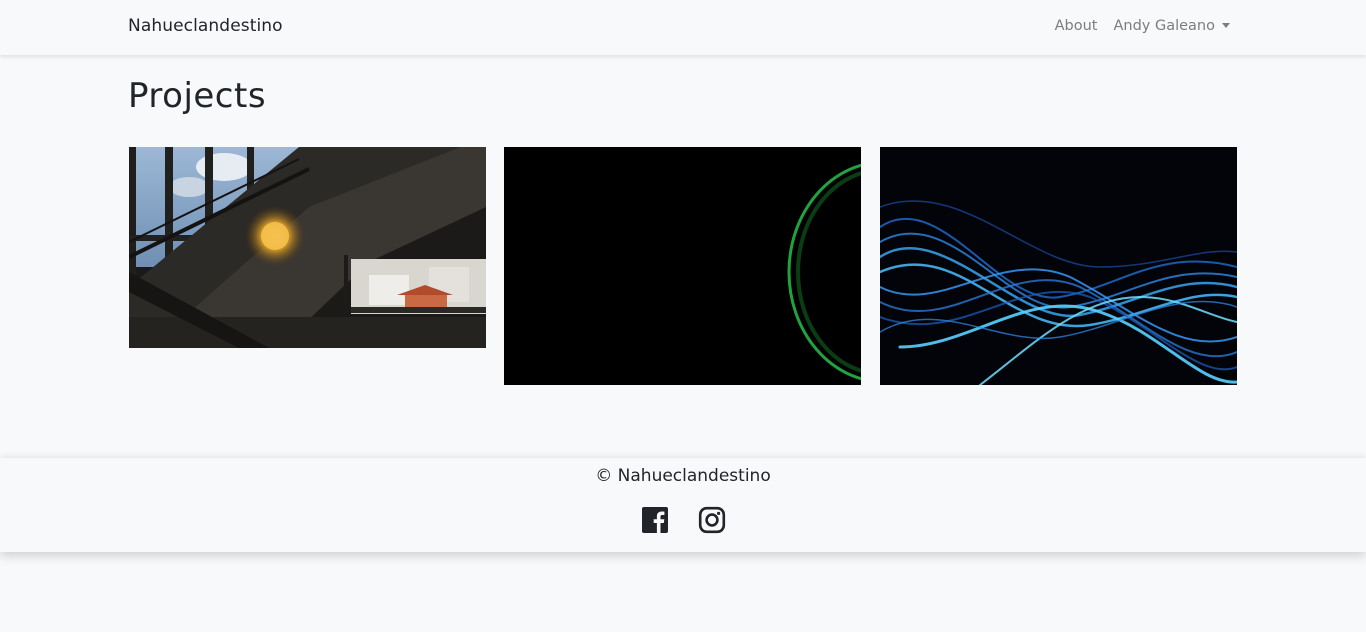 Image resolution: width=1366 pixels, height=632 pixels. I want to click on navbar: Nahueclandestino About Andy Galeano, so click(683, 27).